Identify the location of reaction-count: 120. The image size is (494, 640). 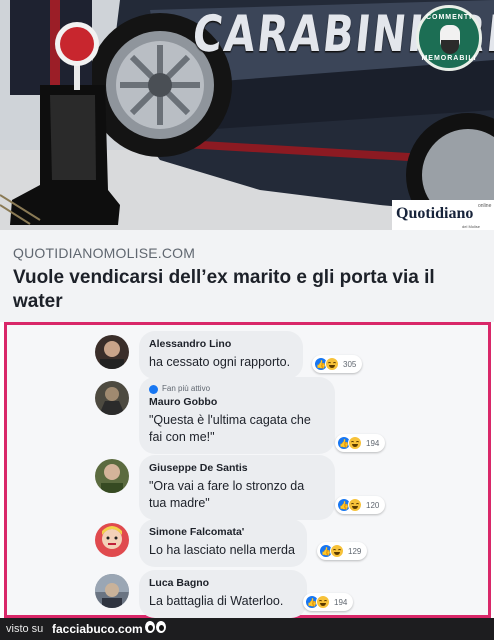
(373, 505).